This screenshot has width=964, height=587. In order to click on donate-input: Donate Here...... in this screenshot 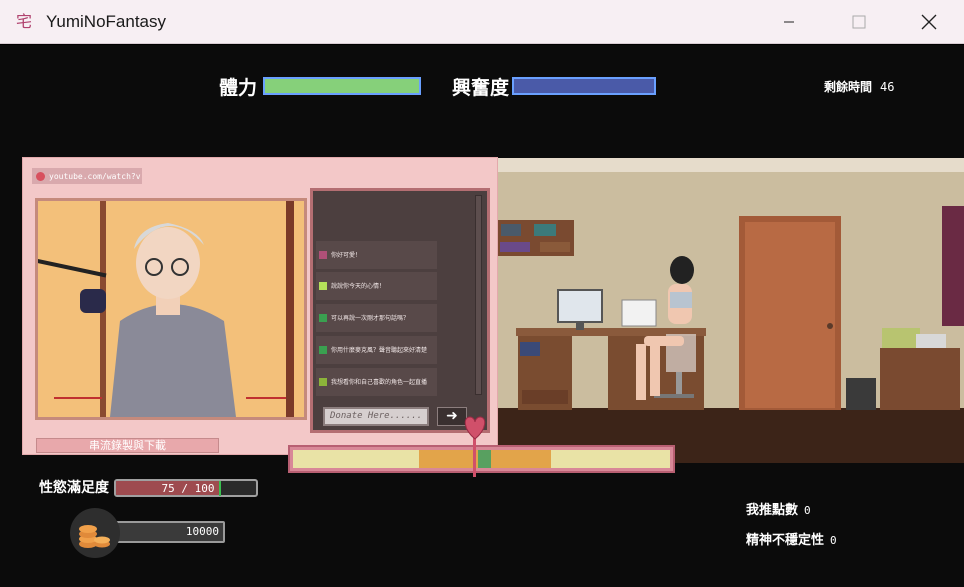, I will do `click(376, 416)`.